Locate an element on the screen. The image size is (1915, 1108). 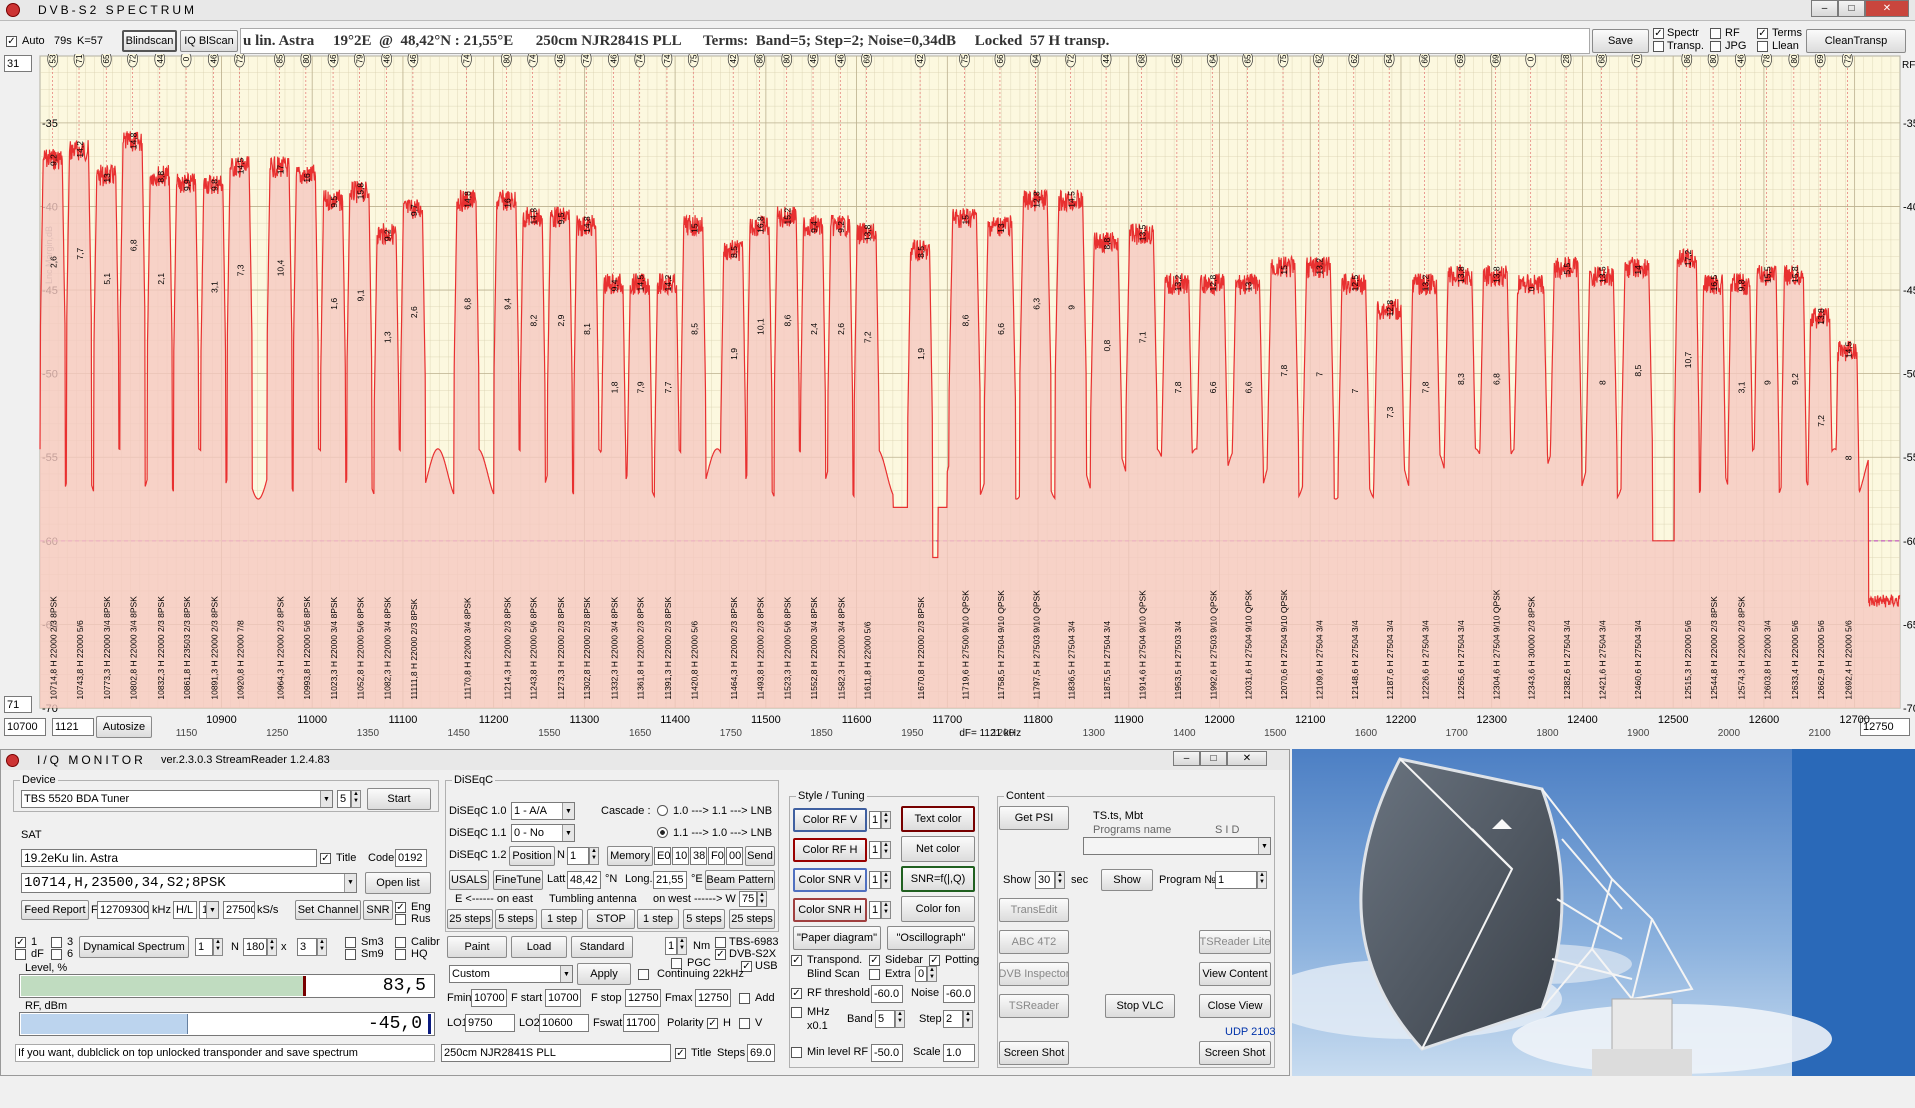
noise-input: -60.0 is located at coordinates (959, 994).